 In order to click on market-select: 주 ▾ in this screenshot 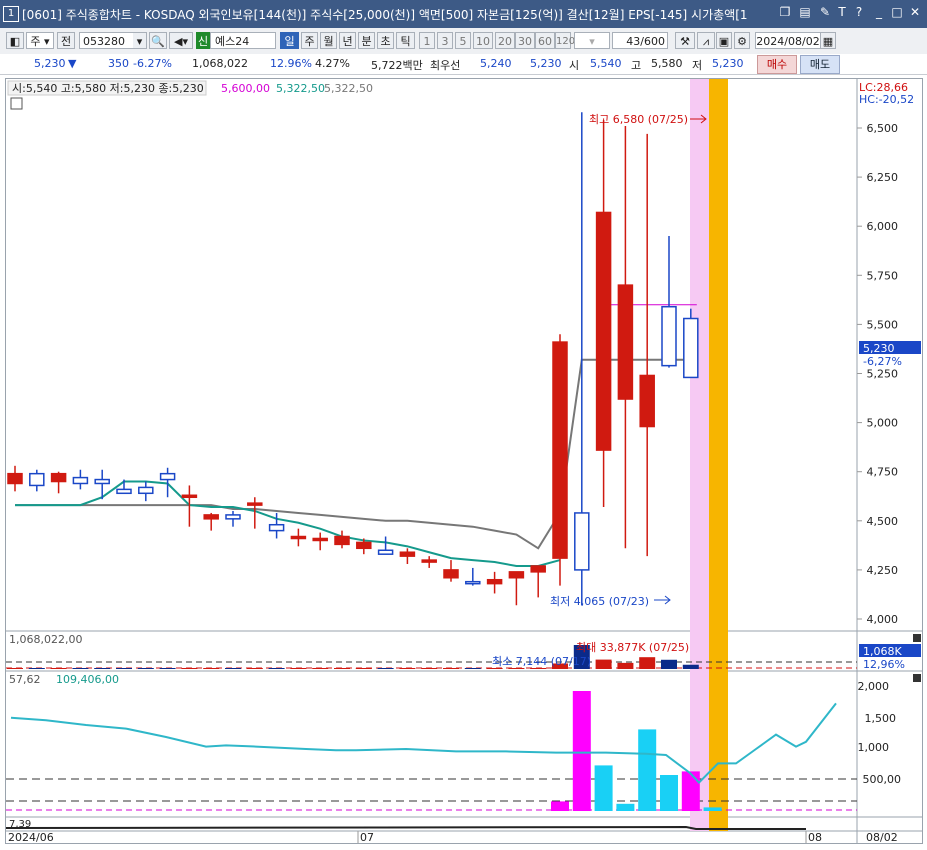, I will do `click(40, 40)`.